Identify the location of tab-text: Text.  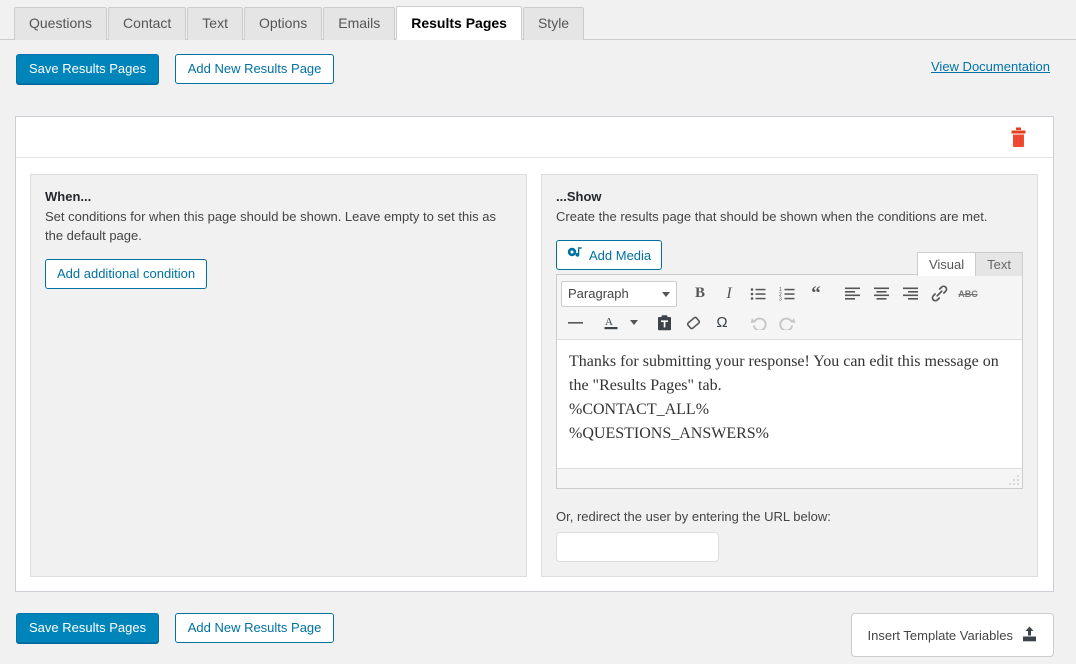
(215, 23).